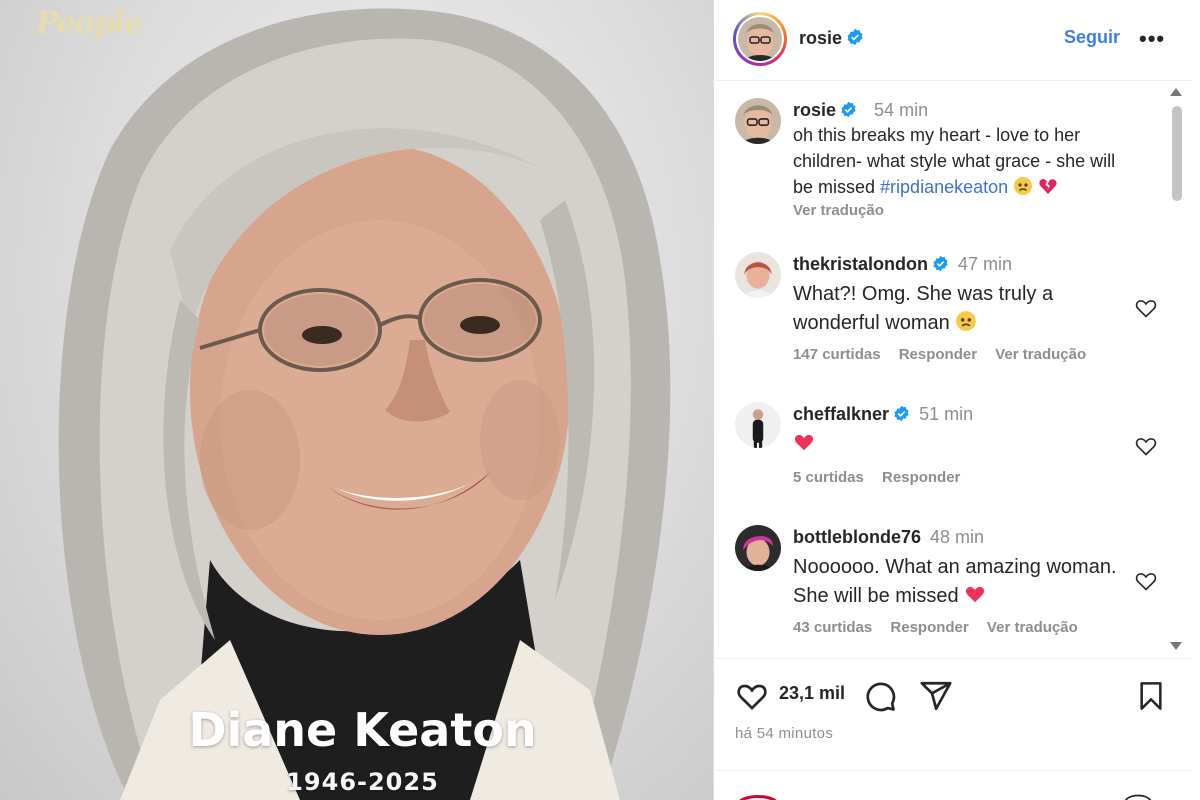 The image size is (1200, 800). What do you see at coordinates (89, 23) in the screenshot?
I see `people-logo: People` at bounding box center [89, 23].